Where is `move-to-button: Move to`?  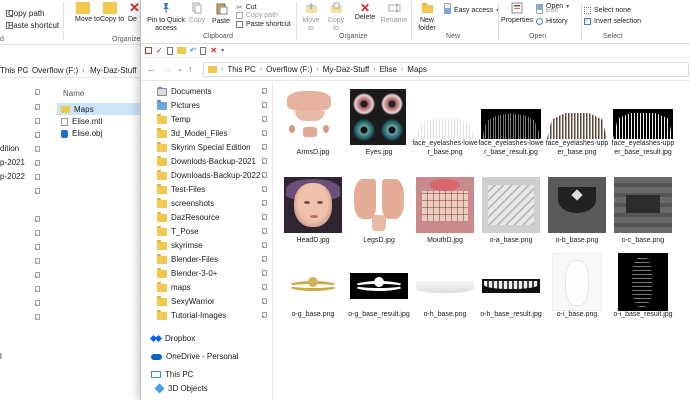 move-to-button: Move to is located at coordinates (311, 17).